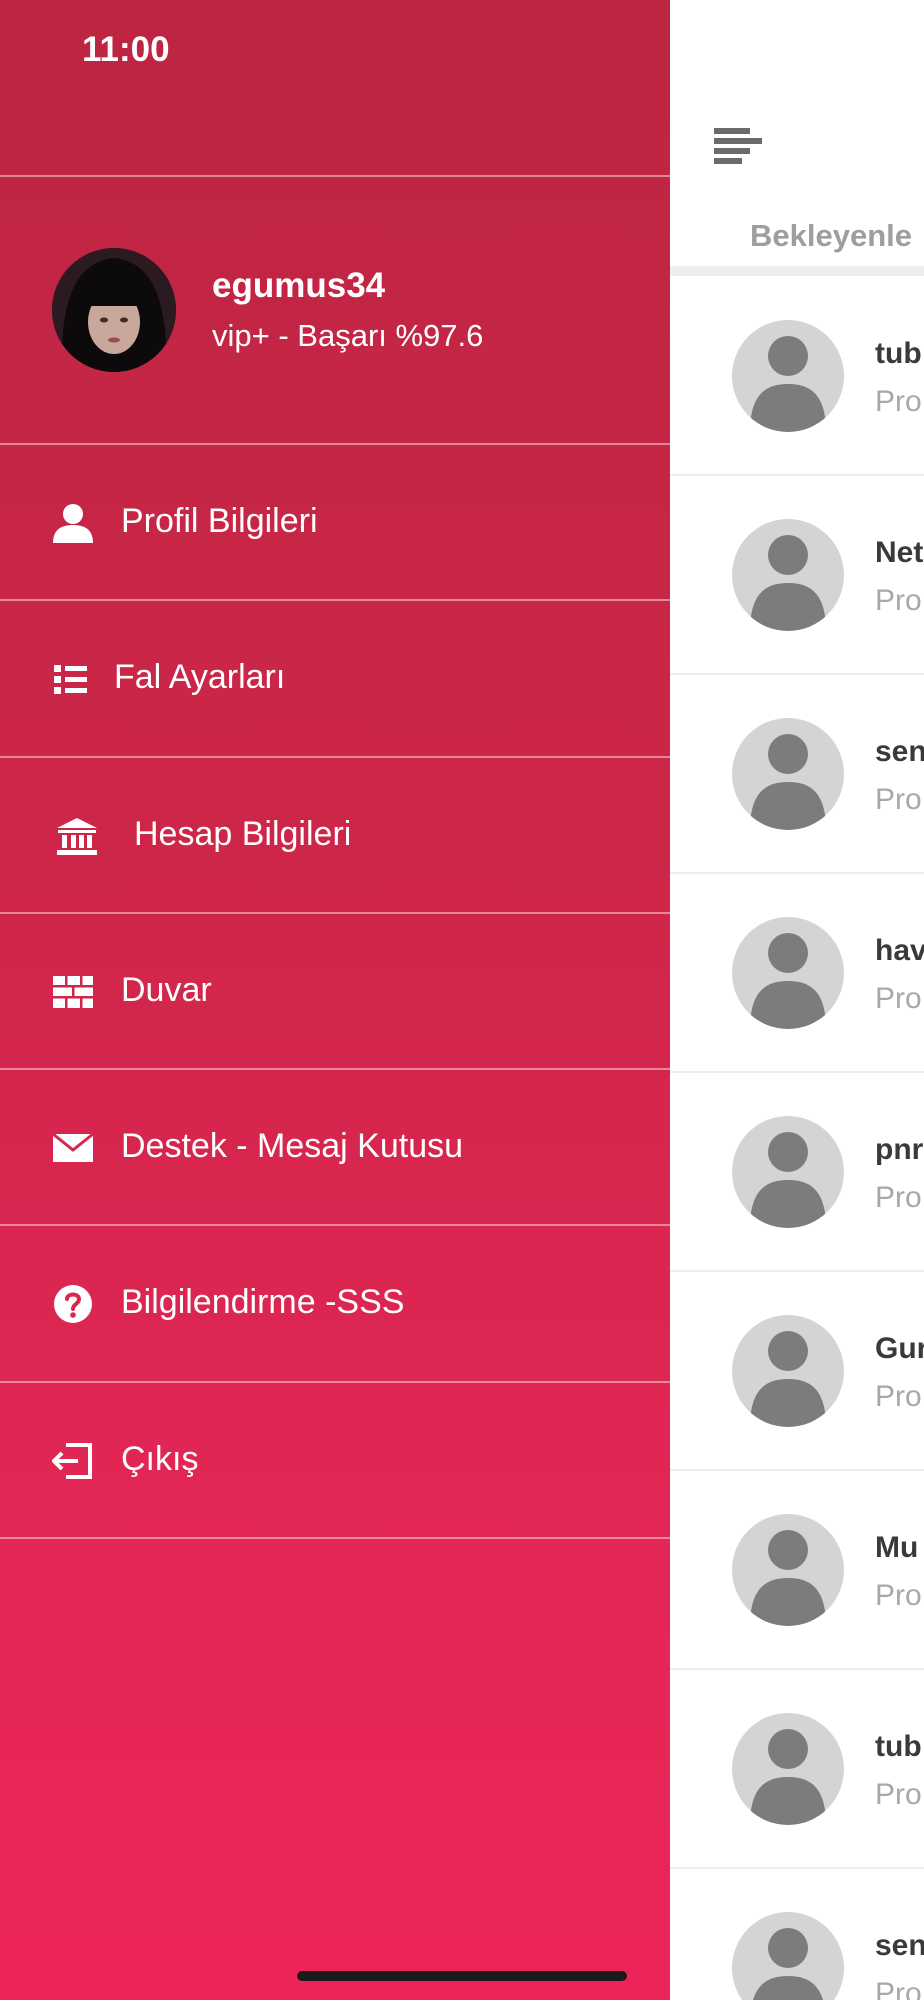 This screenshot has height=2000, width=924. I want to click on status-bar-time: 11:00, so click(126, 49).